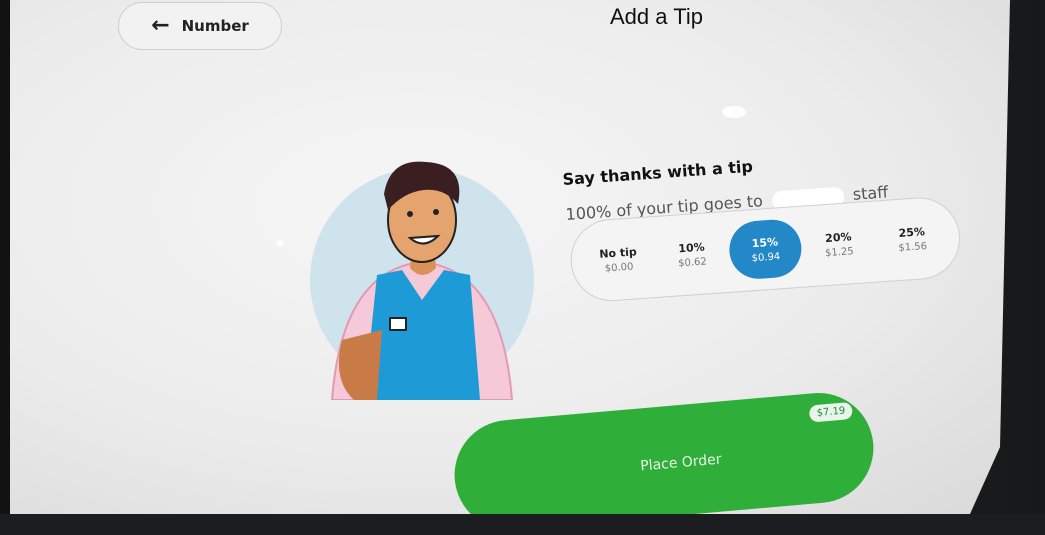 Image resolution: width=1045 pixels, height=535 pixels. I want to click on tip-option-label: 15%, so click(765, 242).